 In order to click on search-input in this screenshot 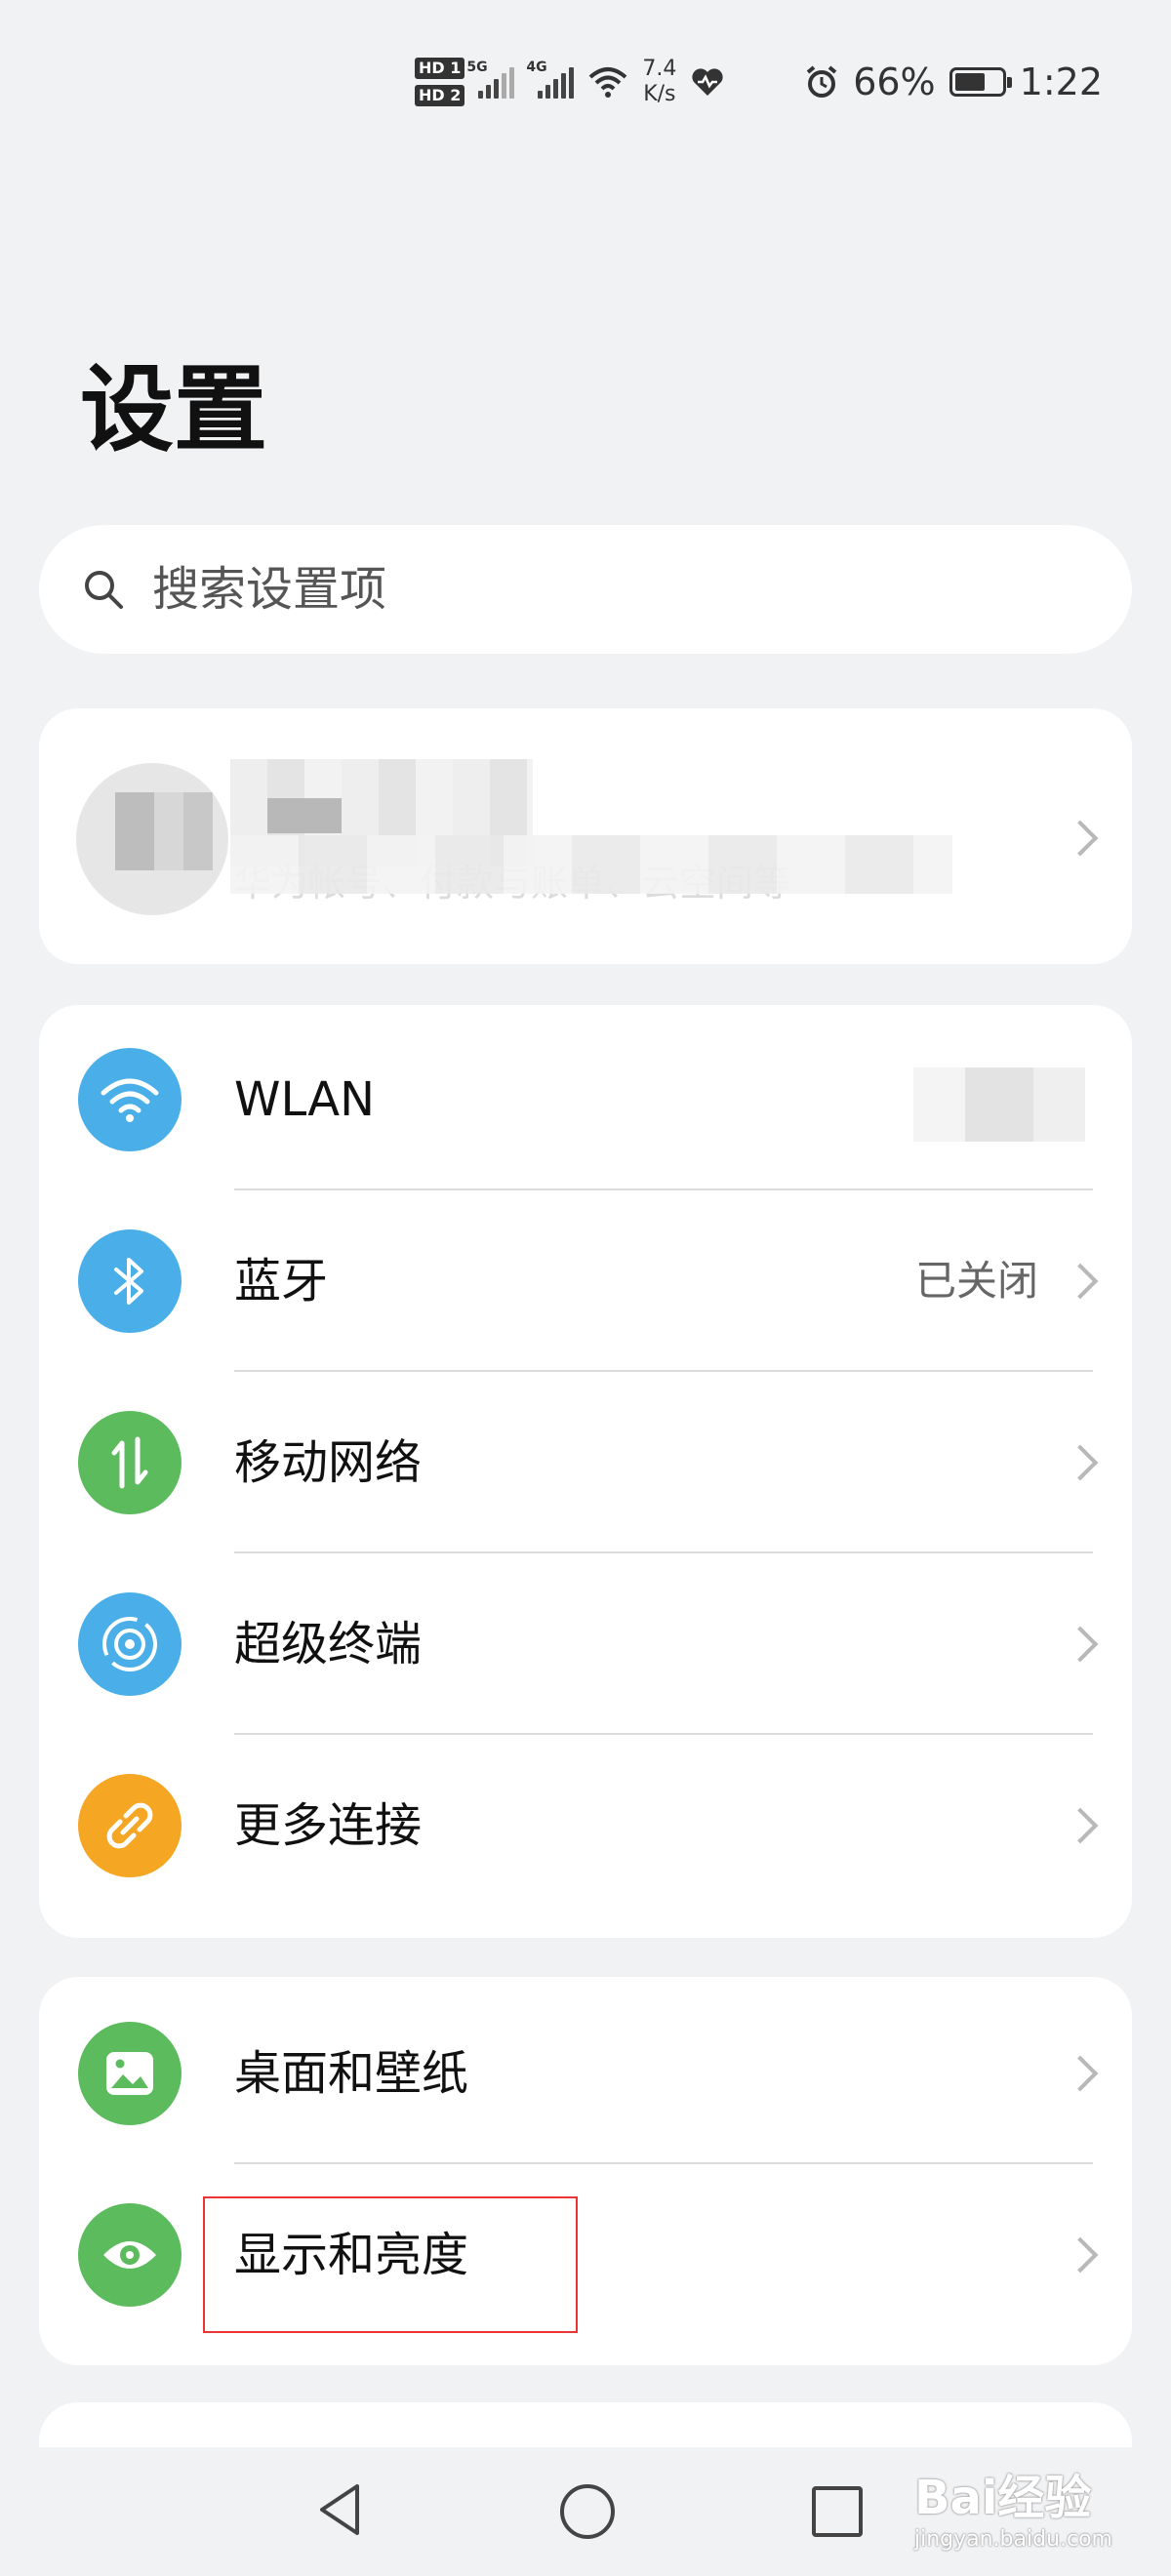, I will do `click(591, 589)`.